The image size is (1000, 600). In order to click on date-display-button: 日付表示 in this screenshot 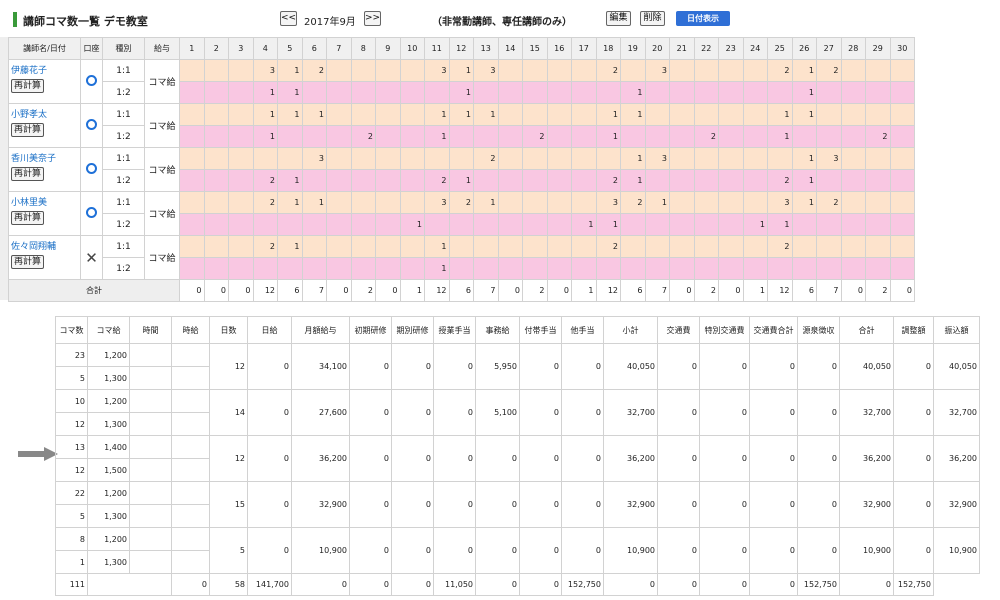, I will do `click(703, 18)`.